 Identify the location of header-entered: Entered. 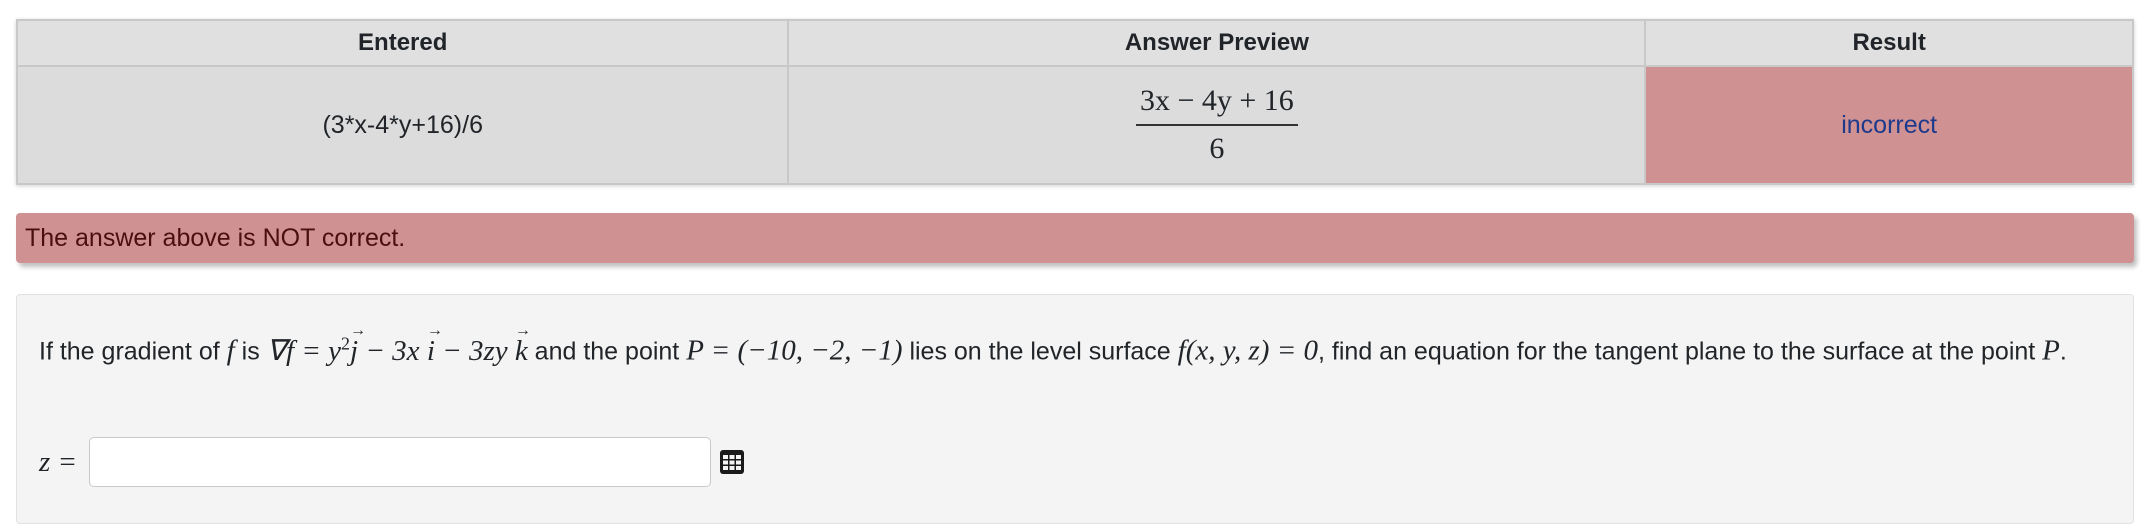
(402, 43).